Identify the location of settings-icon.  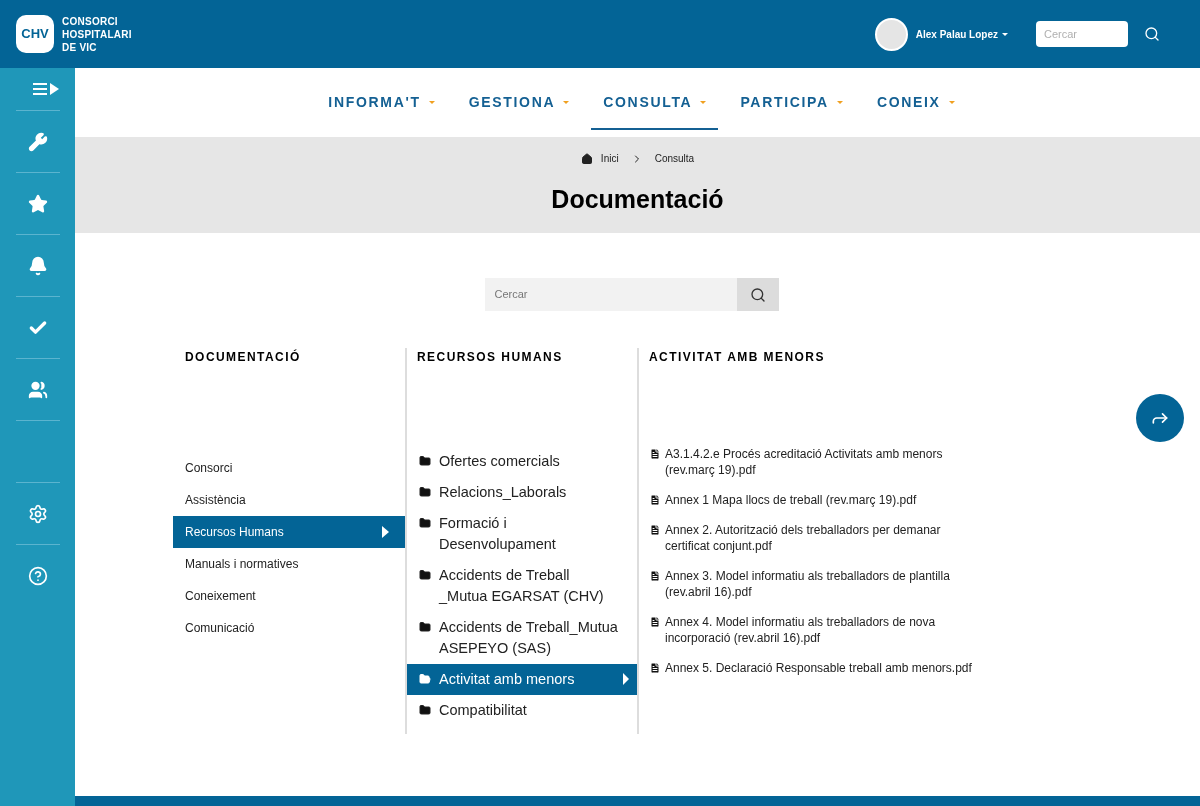
(37, 513).